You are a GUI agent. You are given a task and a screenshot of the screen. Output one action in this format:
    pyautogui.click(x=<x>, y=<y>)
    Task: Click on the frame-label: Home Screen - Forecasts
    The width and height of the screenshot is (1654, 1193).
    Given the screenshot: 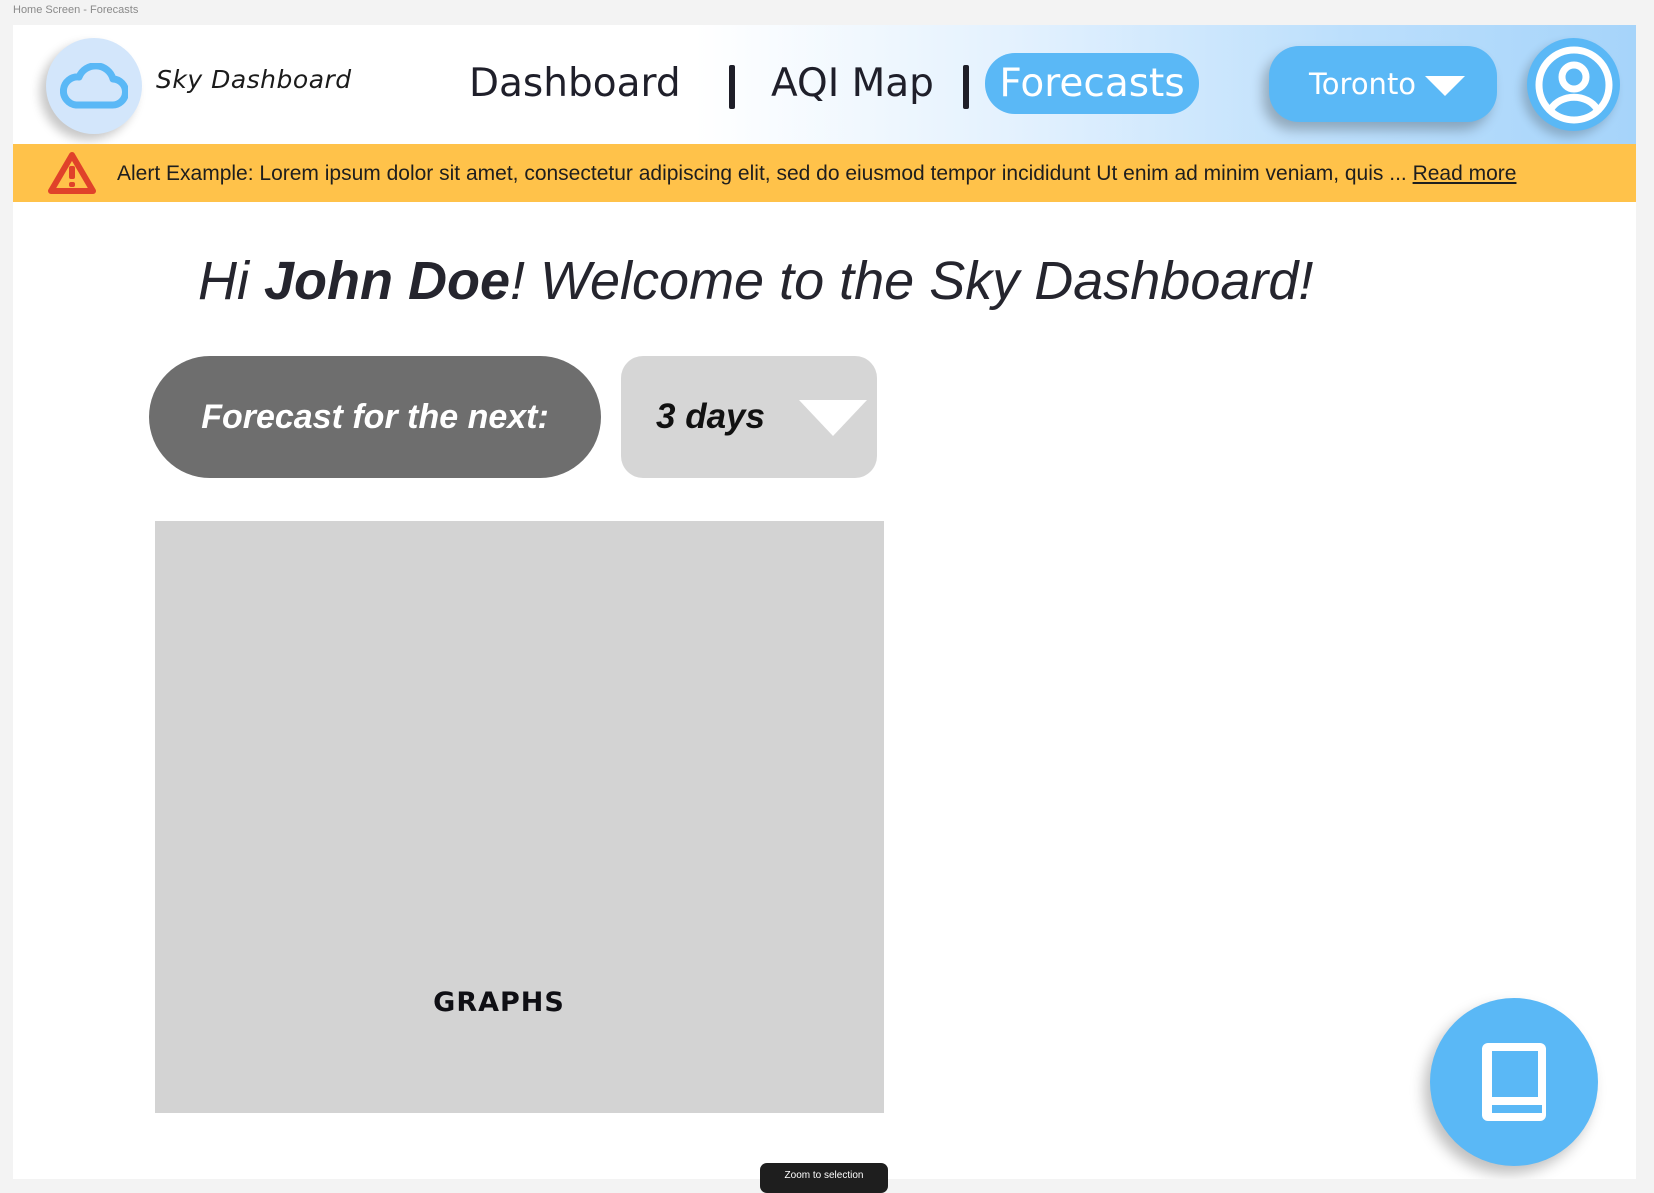 What is the action you would take?
    pyautogui.click(x=76, y=10)
    